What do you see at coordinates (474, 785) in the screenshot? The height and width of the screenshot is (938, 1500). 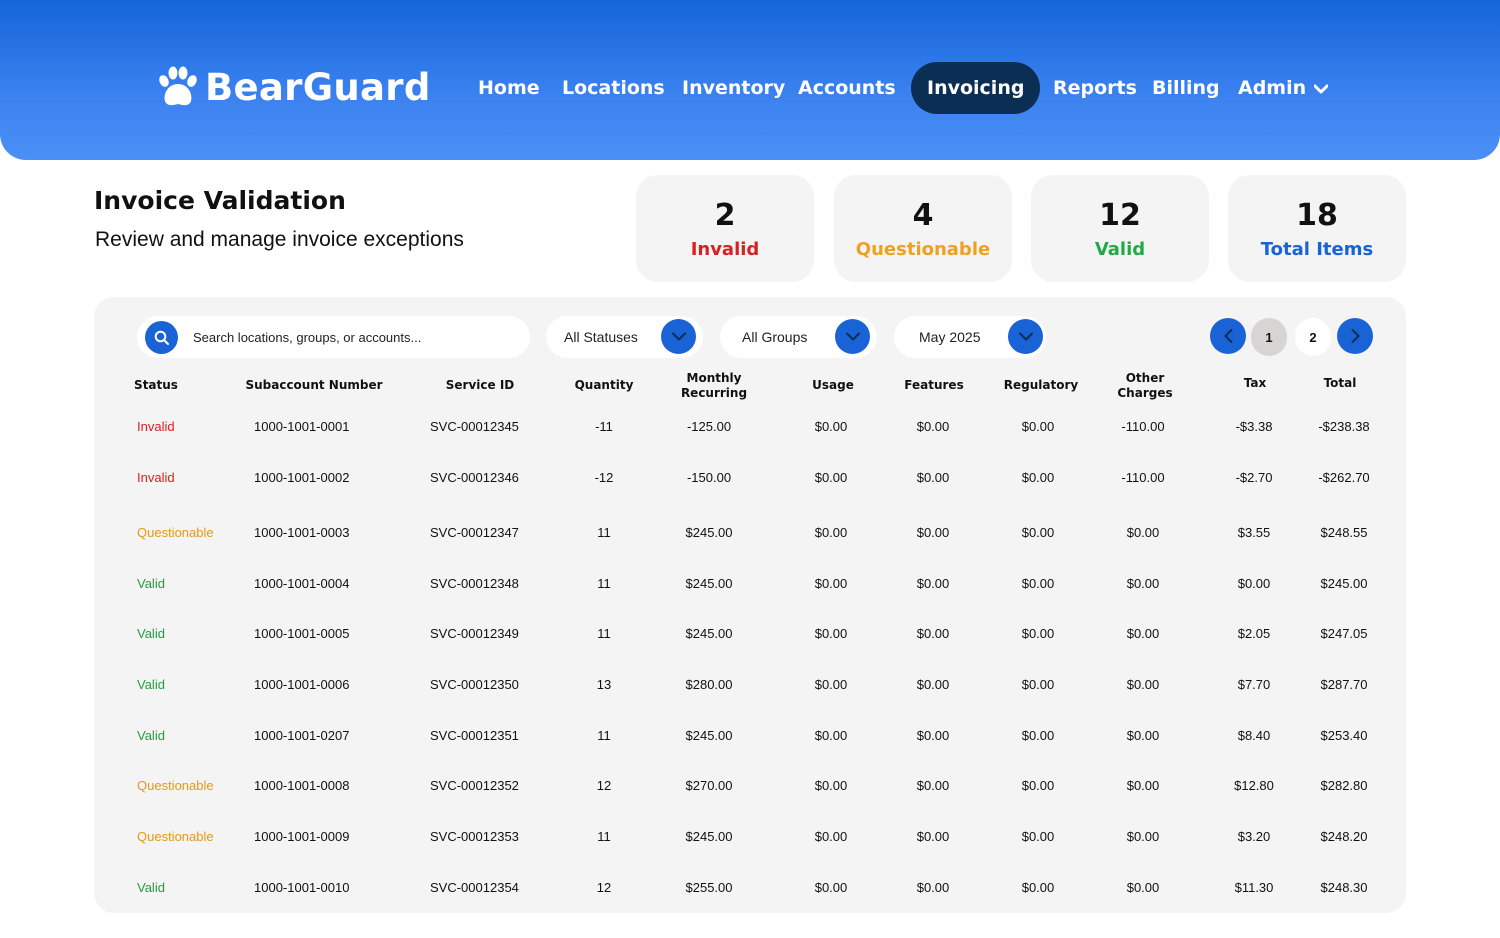 I see `cell-service-id: SVC-00012352` at bounding box center [474, 785].